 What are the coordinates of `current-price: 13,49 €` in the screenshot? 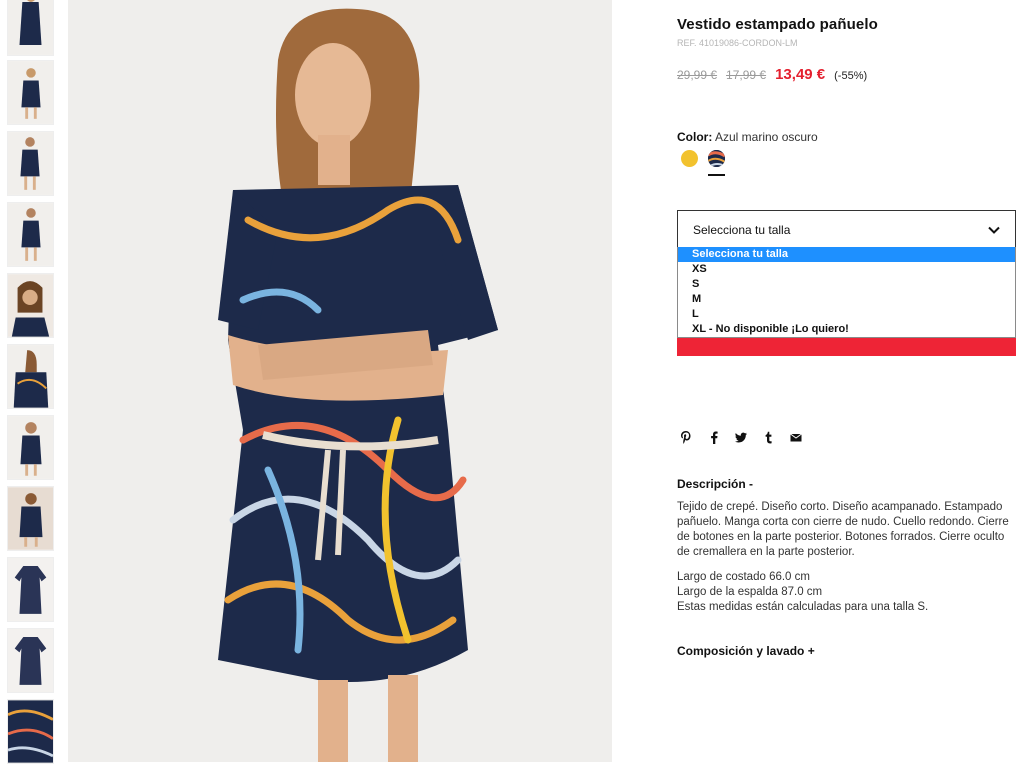 It's located at (800, 74).